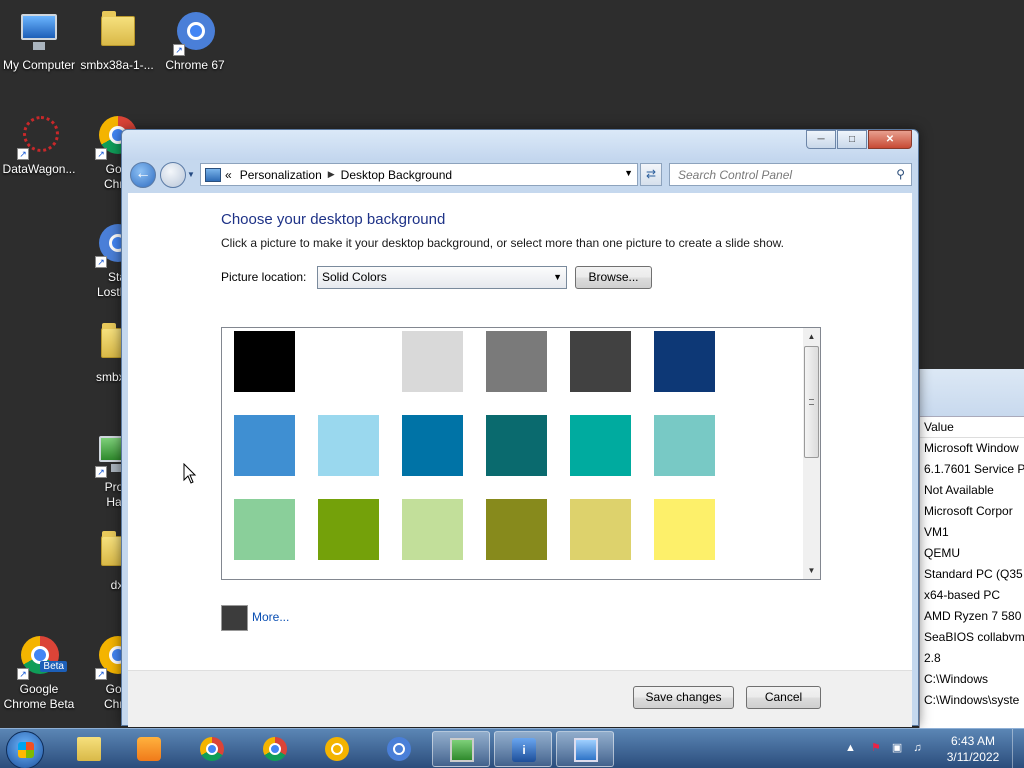  I want to click on volume-icon: ♫, so click(917, 748).